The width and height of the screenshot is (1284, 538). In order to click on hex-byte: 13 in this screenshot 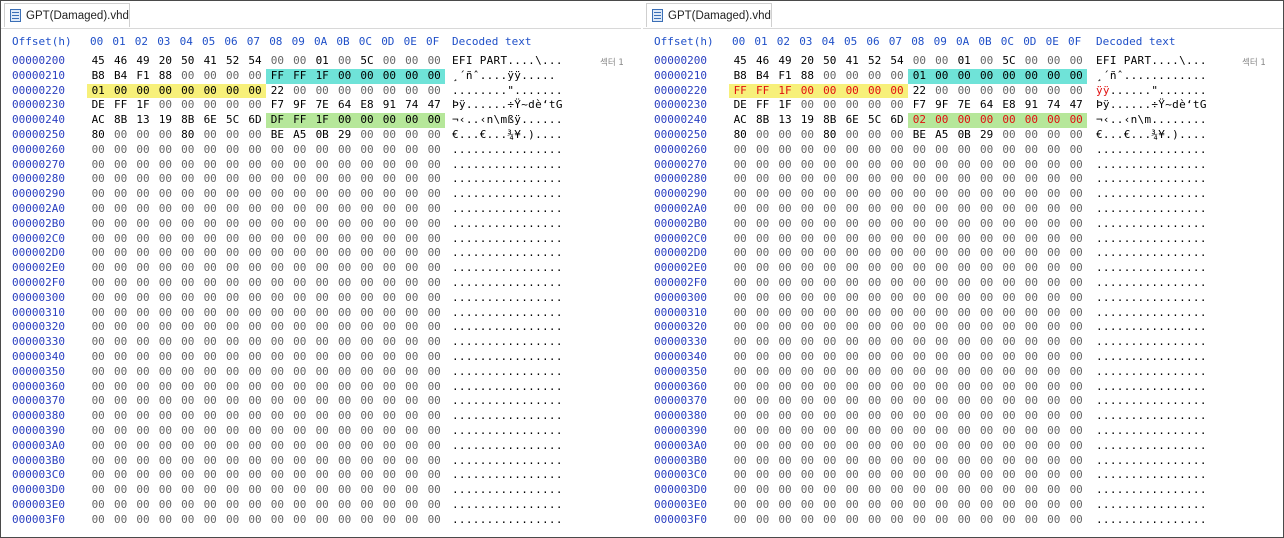, I will do `click(785, 120)`.